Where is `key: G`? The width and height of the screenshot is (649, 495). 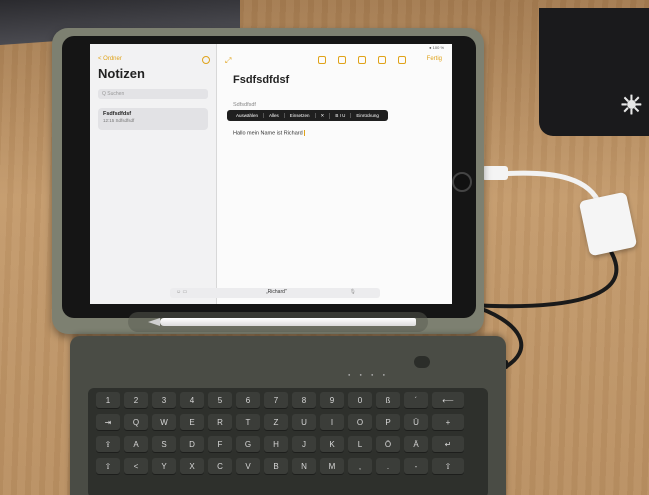
key: G is located at coordinates (248, 444).